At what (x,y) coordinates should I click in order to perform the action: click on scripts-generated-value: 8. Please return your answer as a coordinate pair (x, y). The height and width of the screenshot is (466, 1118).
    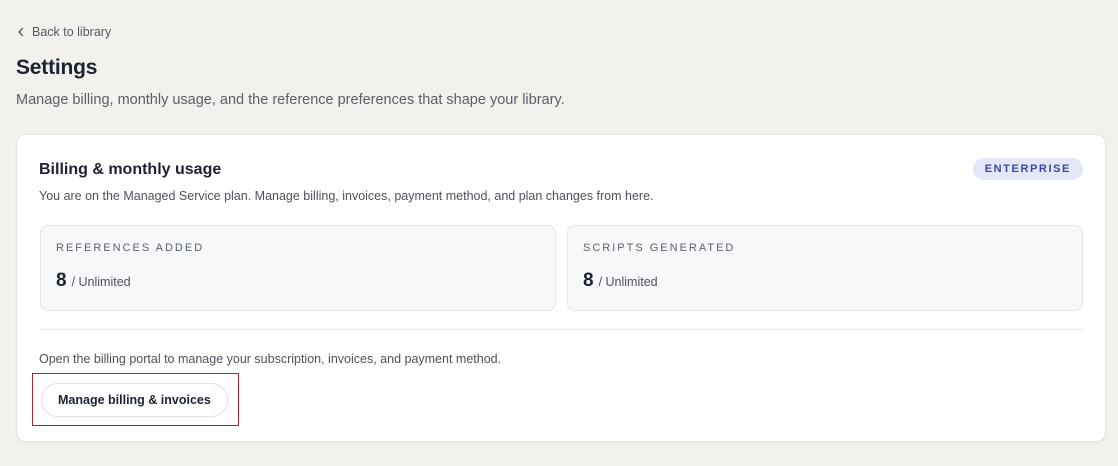
    Looking at the image, I should click on (588, 280).